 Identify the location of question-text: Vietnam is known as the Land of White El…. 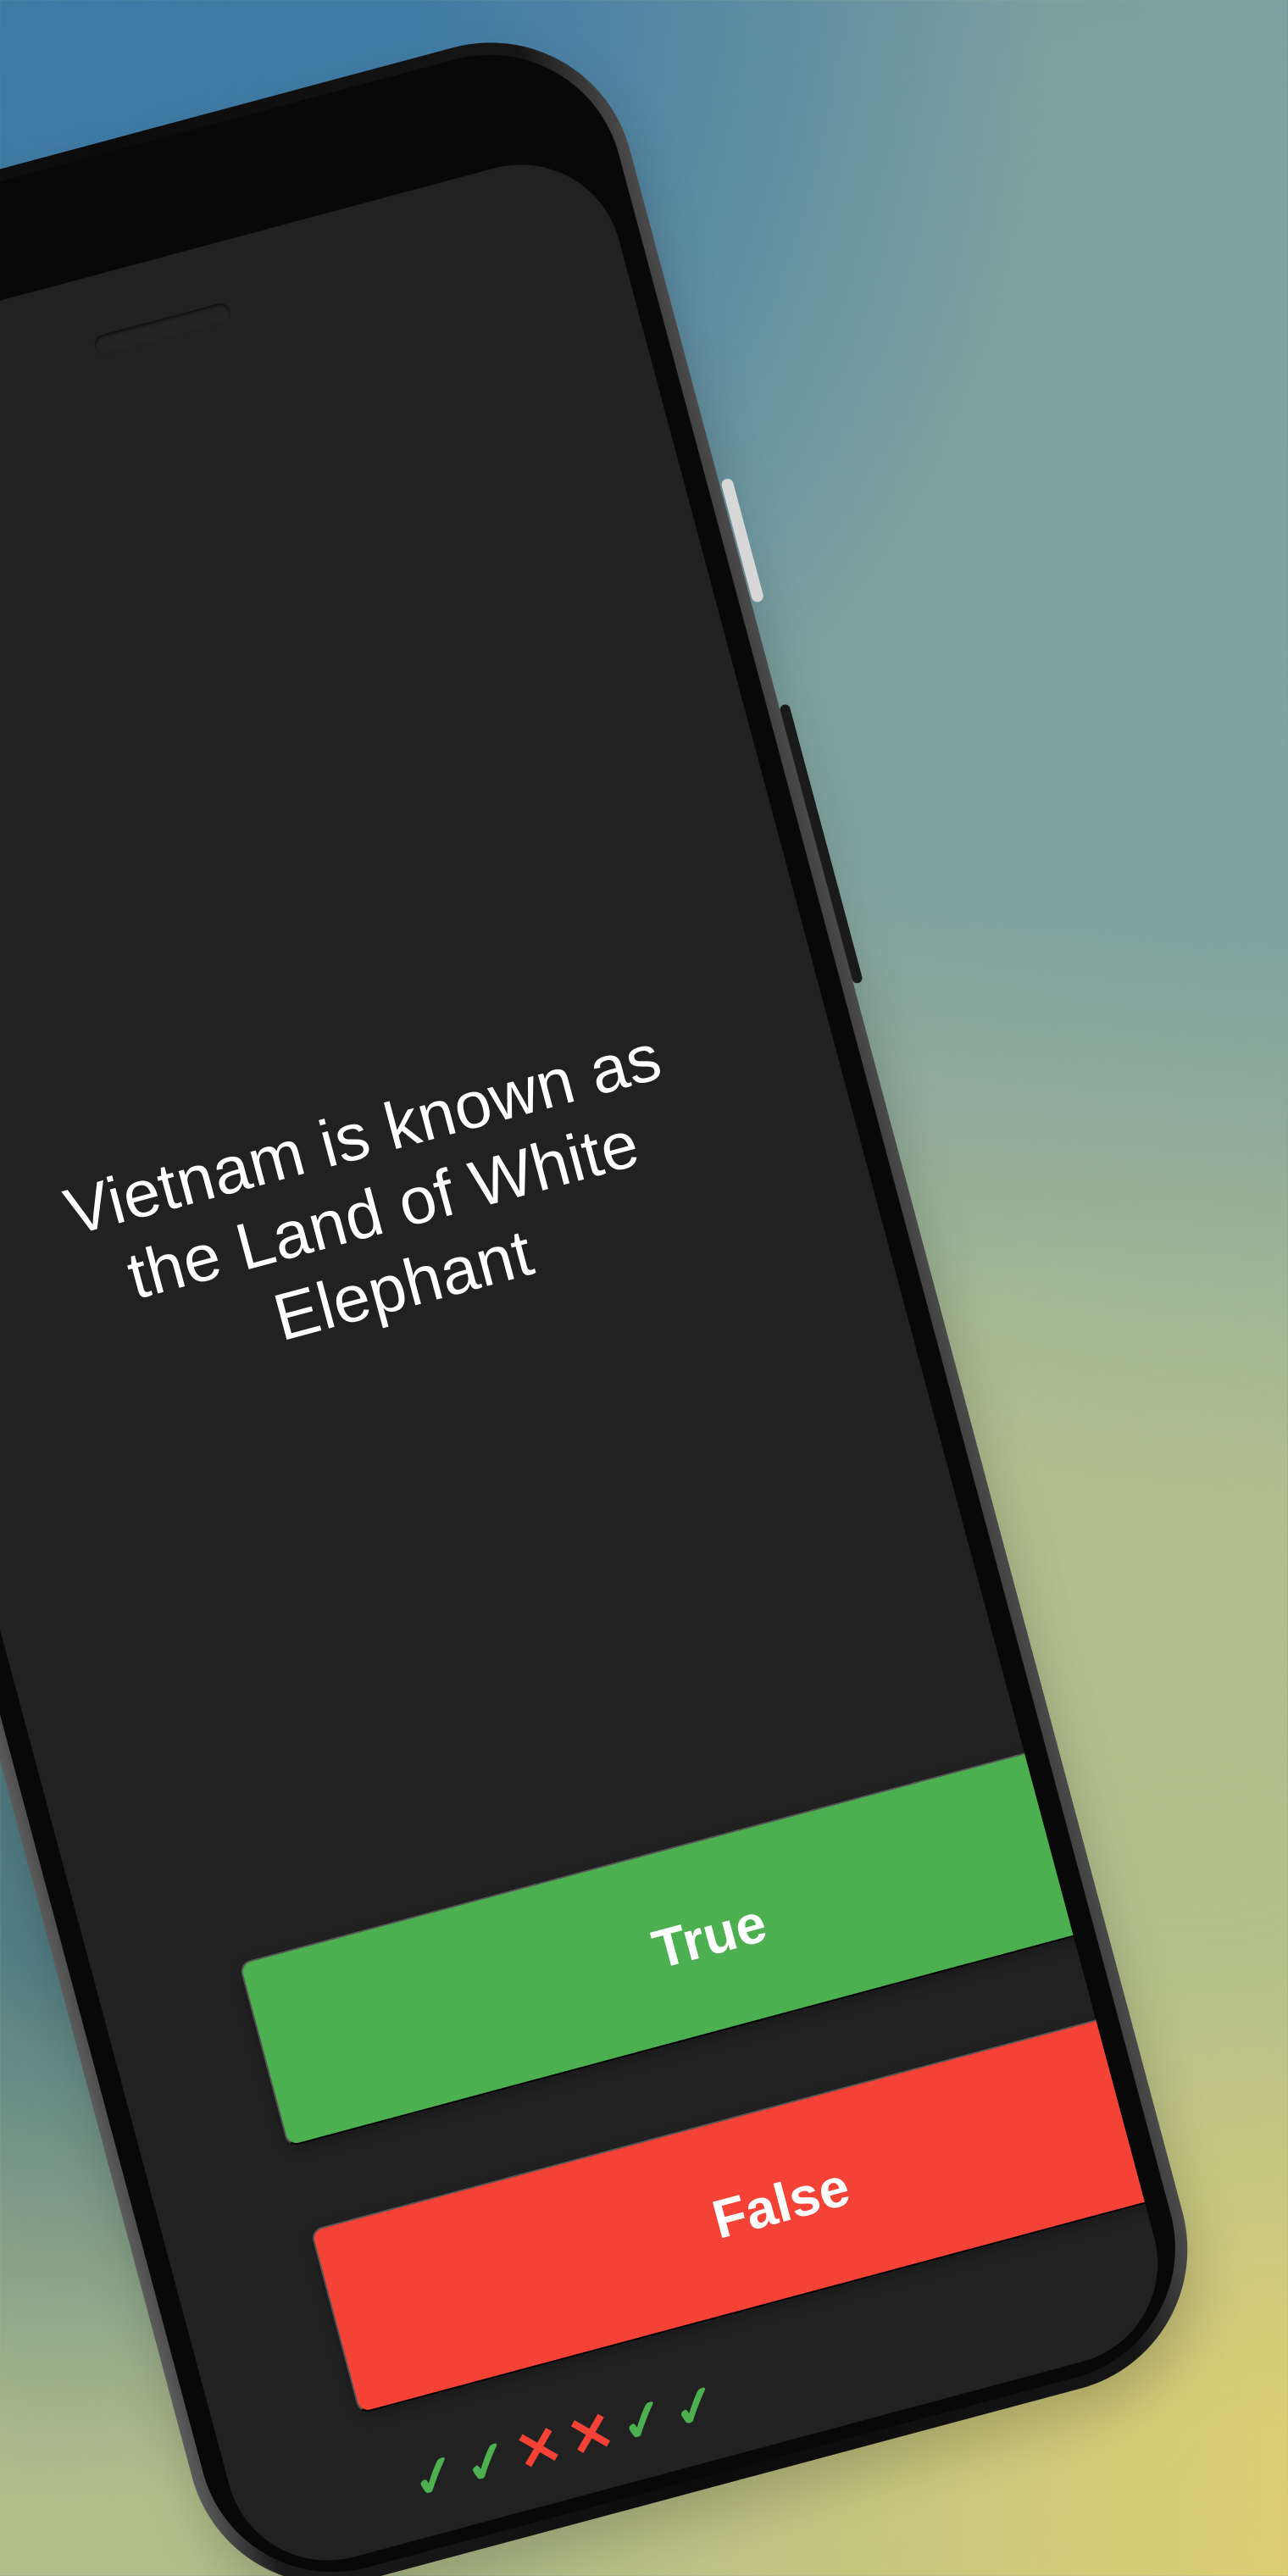
(363, 1187).